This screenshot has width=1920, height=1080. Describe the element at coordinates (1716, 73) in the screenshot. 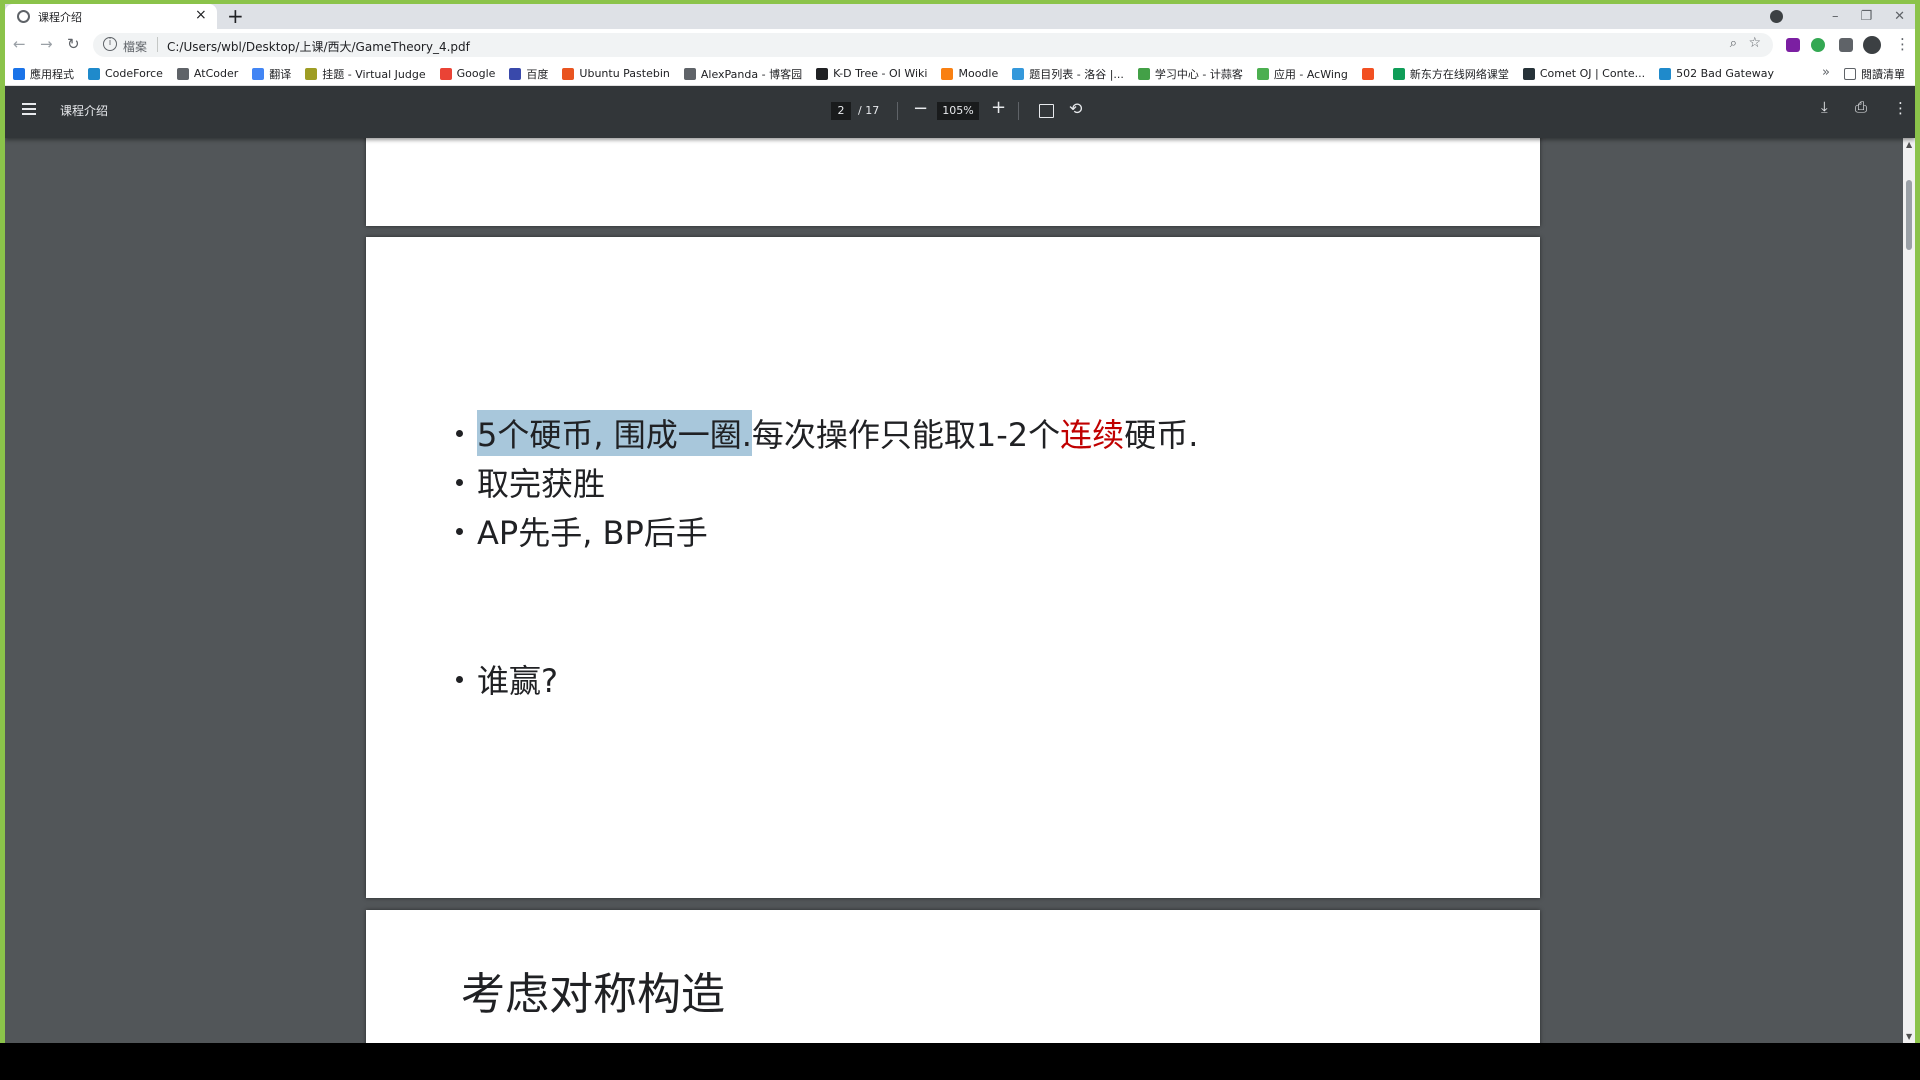

I see `bookmark-item: 502 Bad Gateway` at that location.